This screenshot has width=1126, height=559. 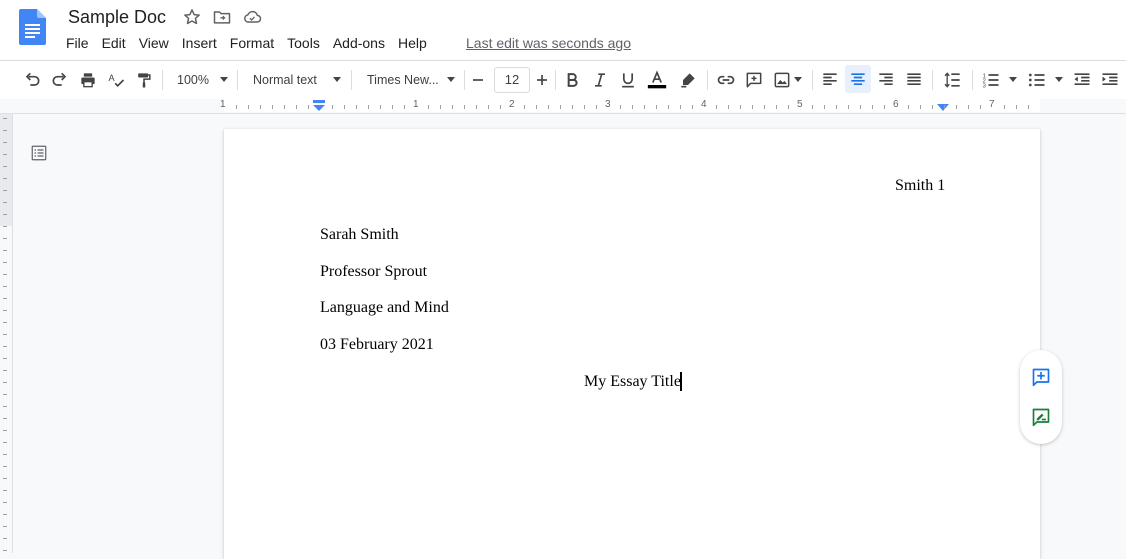 I want to click on left-indent-marker-icon, so click(x=319, y=106).